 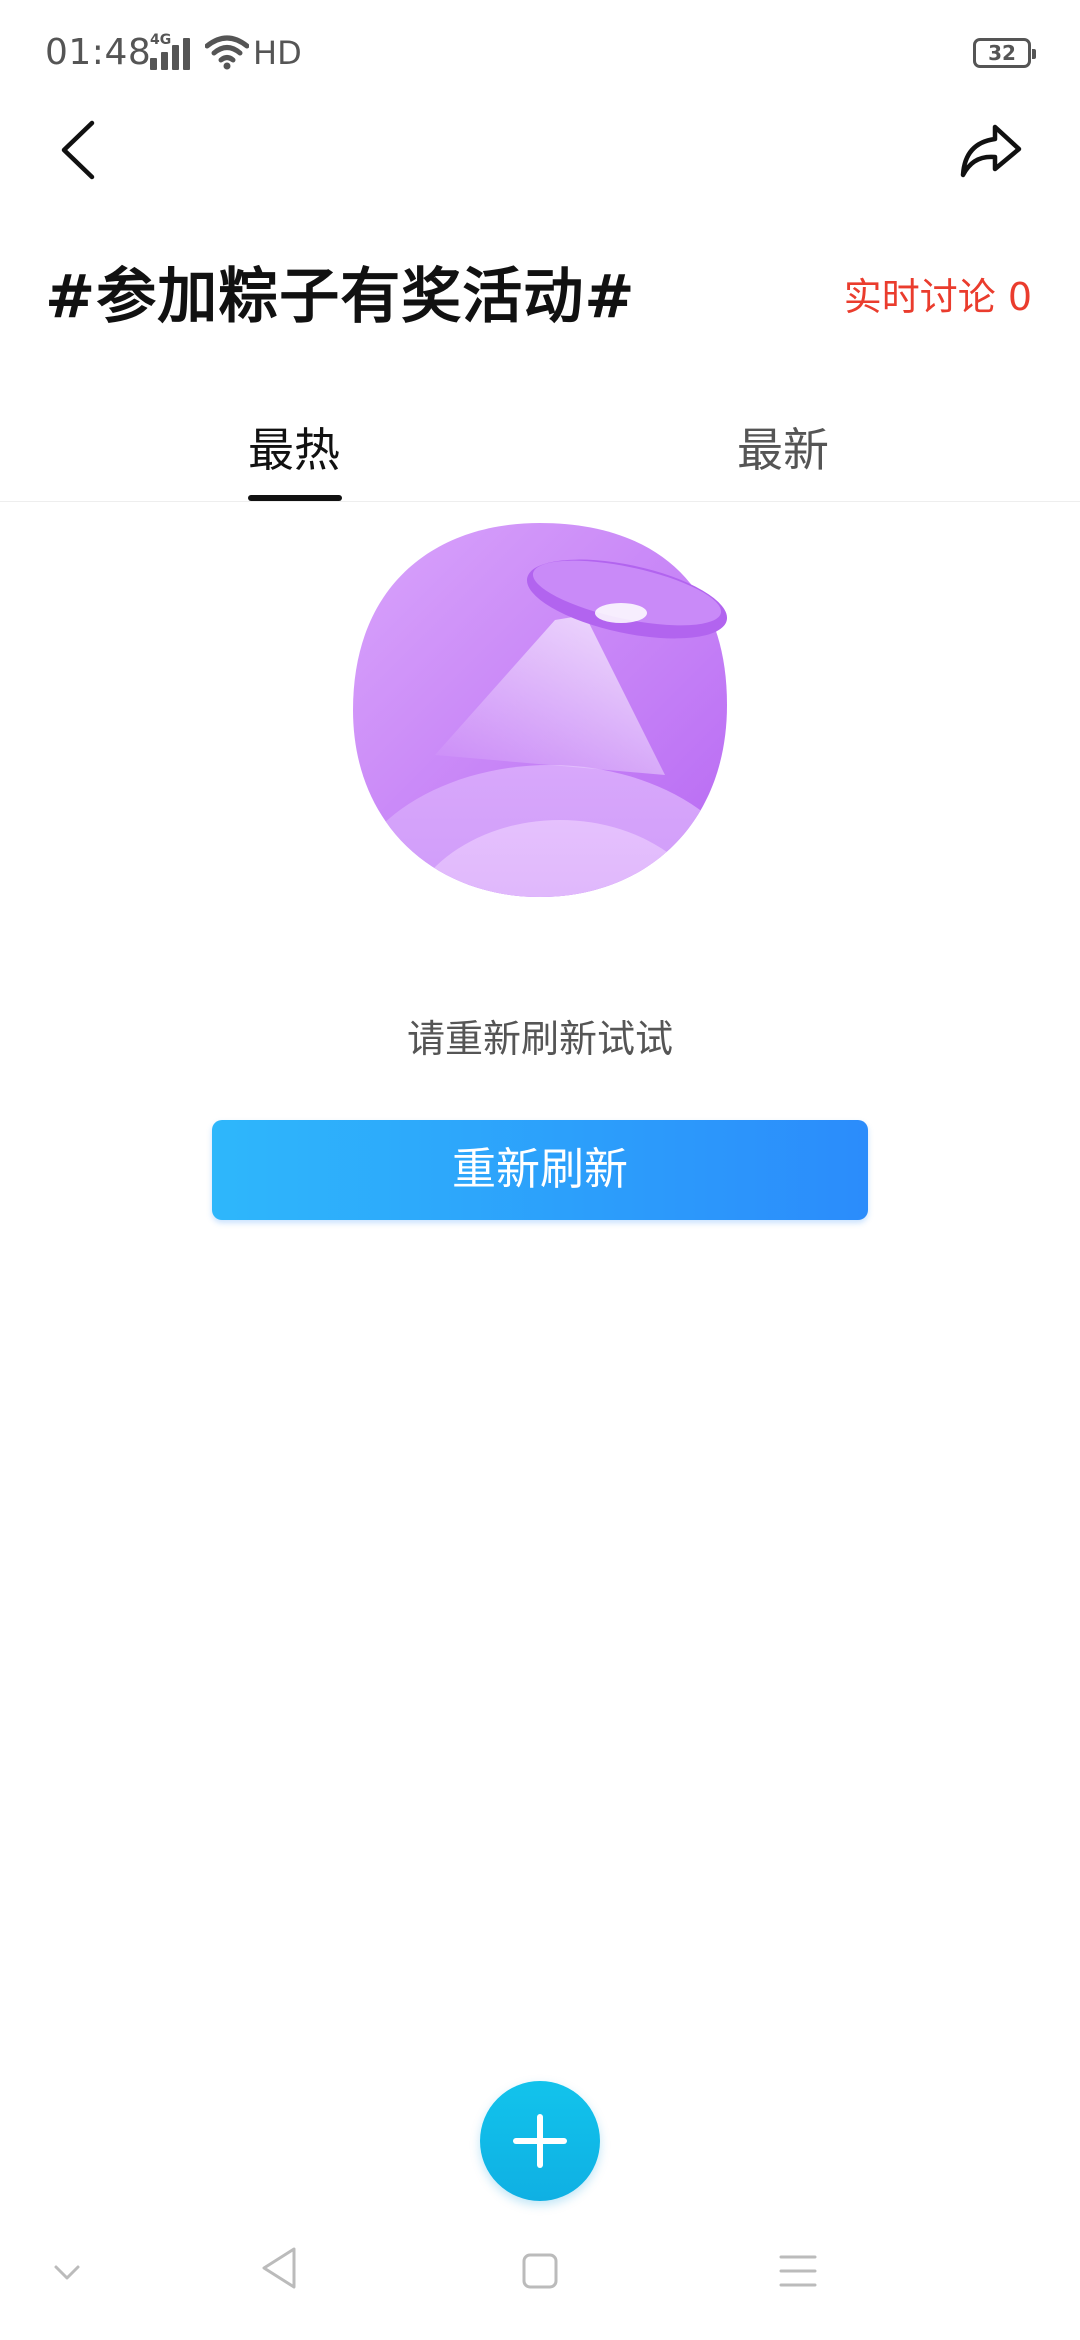 I want to click on active-tab-indicator, so click(x=295, y=498).